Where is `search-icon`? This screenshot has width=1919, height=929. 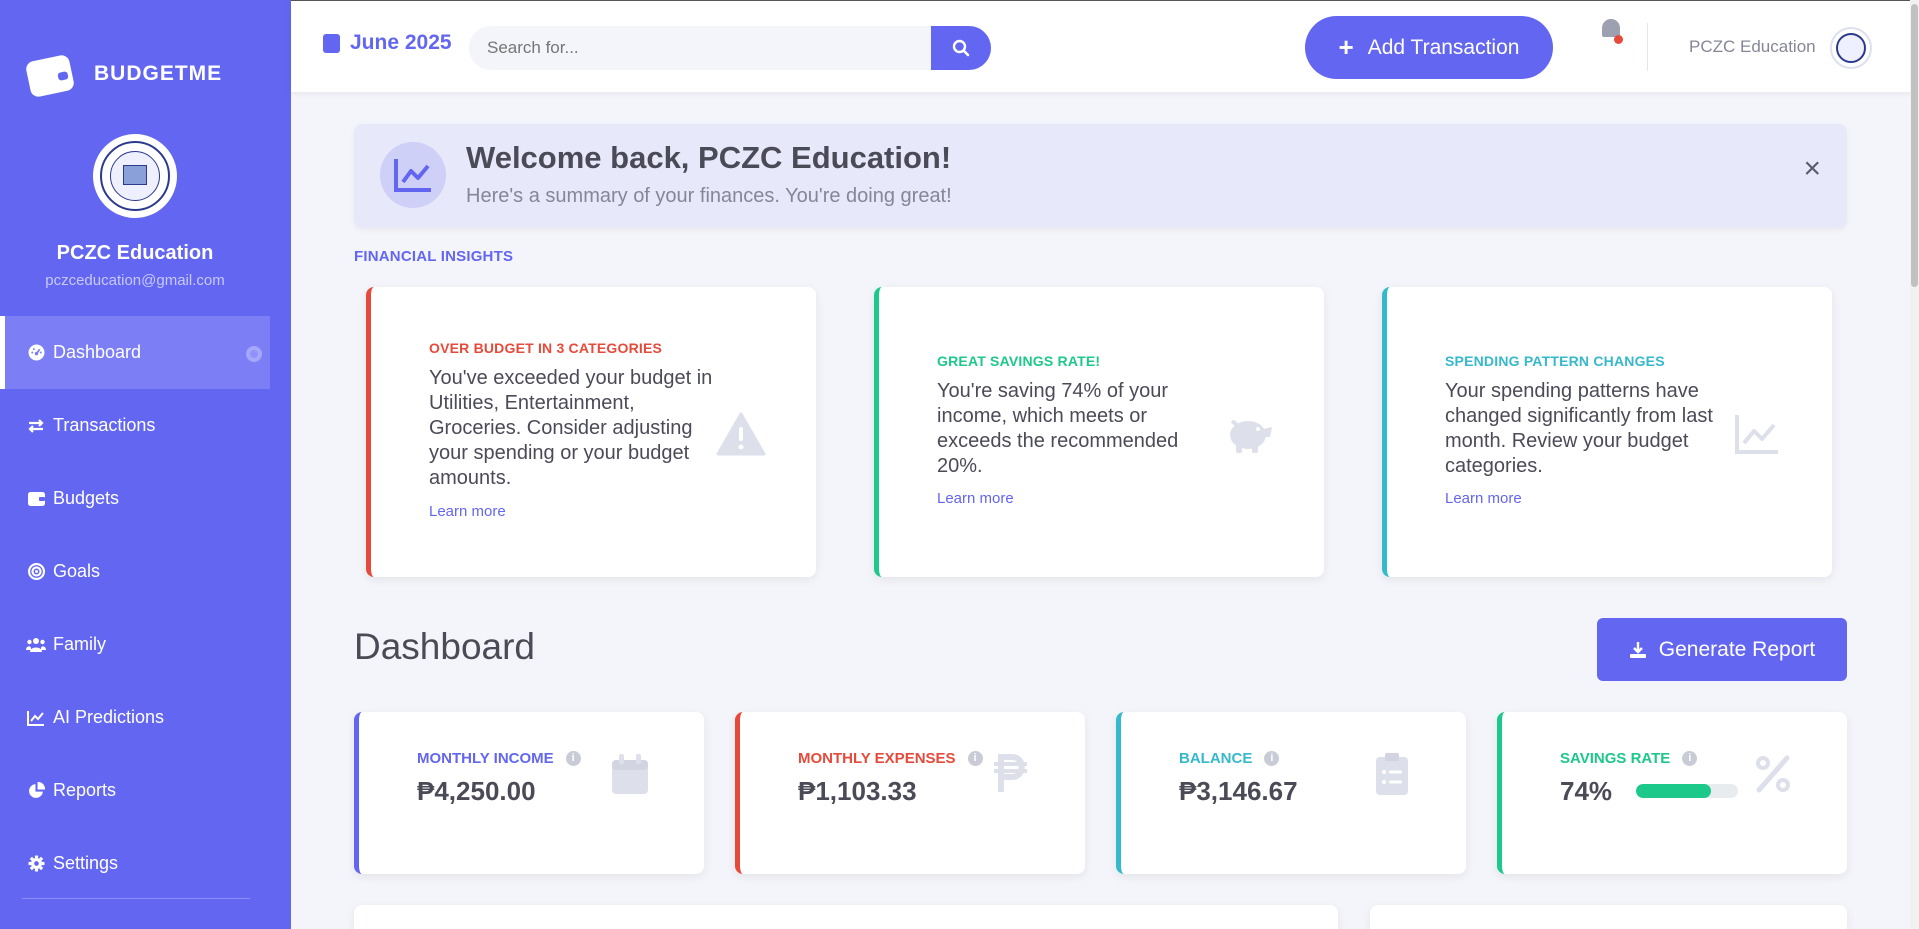 search-icon is located at coordinates (961, 48).